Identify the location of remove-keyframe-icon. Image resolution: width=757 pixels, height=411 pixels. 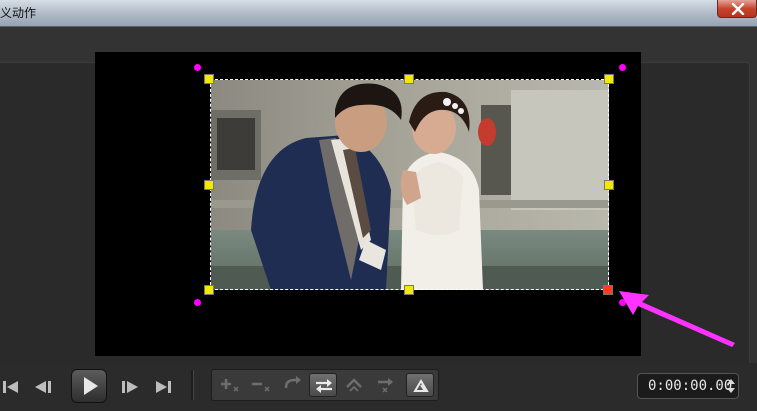
(261, 387).